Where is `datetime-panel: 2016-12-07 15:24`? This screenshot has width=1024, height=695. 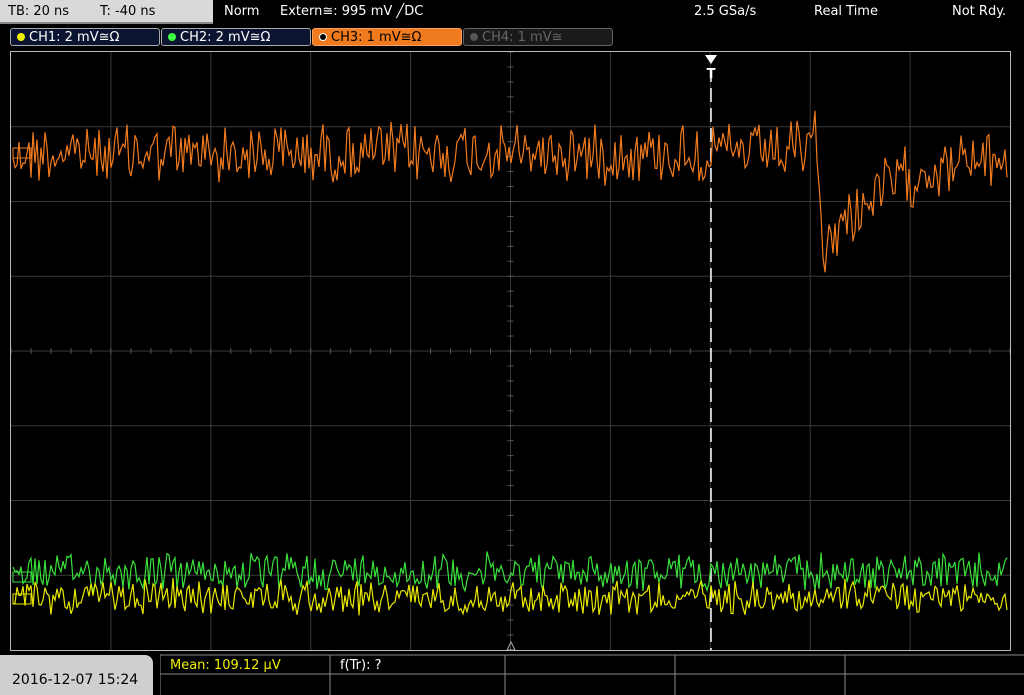 datetime-panel: 2016-12-07 15:24 is located at coordinates (76, 675).